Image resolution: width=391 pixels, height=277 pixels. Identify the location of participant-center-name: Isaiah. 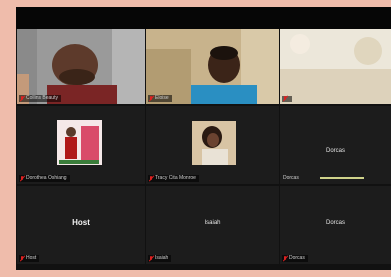
(212, 223).